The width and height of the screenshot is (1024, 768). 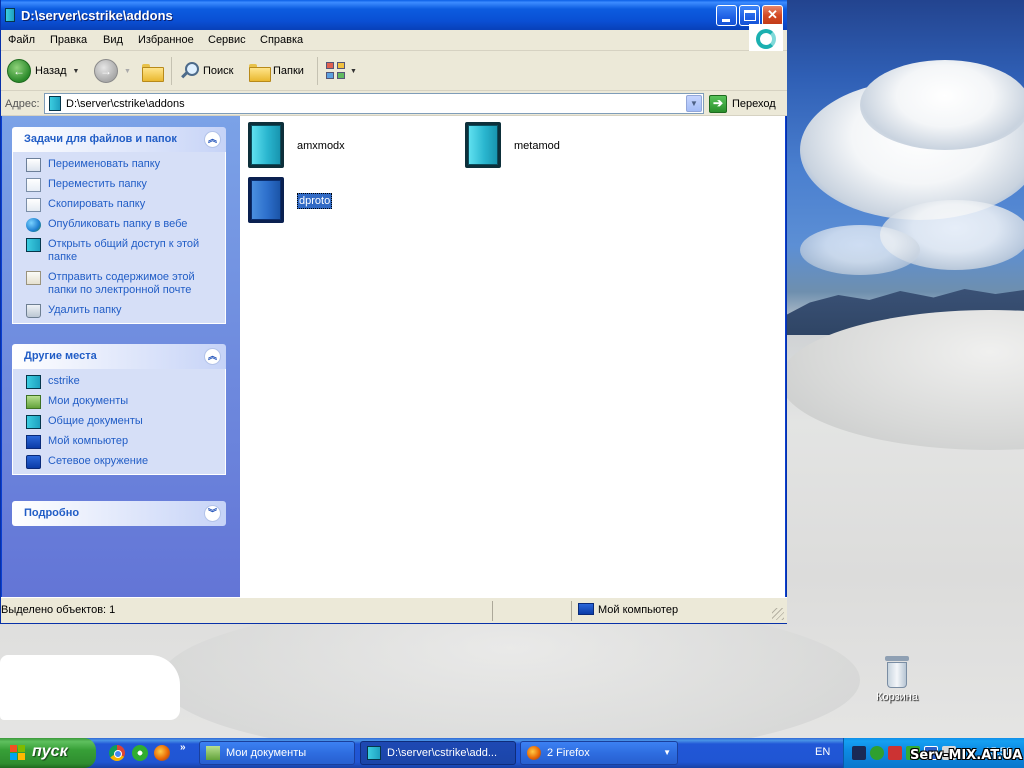 I want to click on computer-icon, so click(x=586, y=609).